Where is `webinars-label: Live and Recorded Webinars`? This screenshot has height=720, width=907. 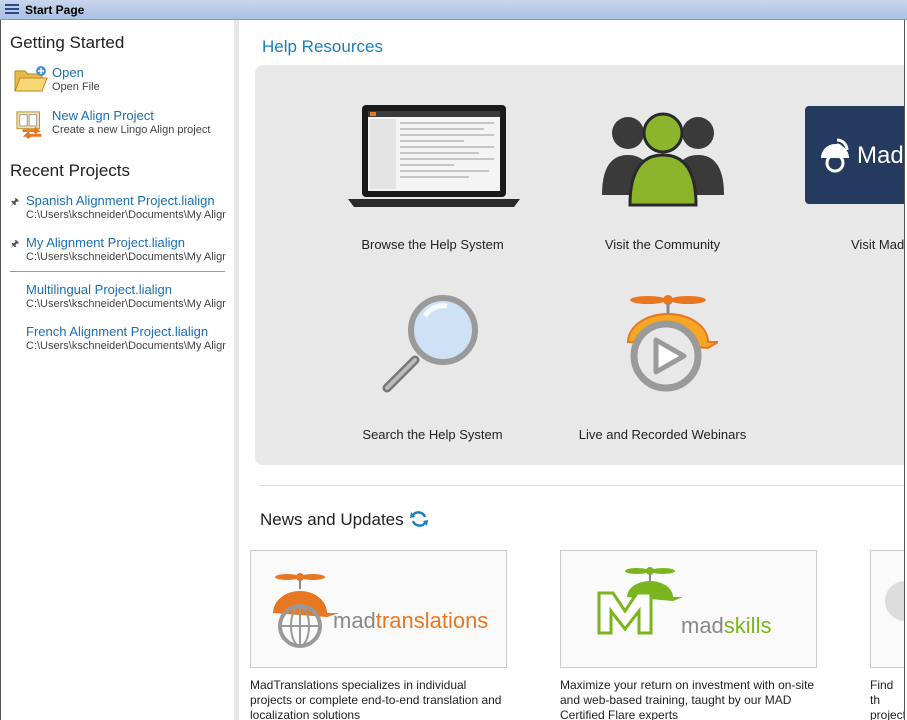
webinars-label: Live and Recorded Webinars is located at coordinates (662, 434).